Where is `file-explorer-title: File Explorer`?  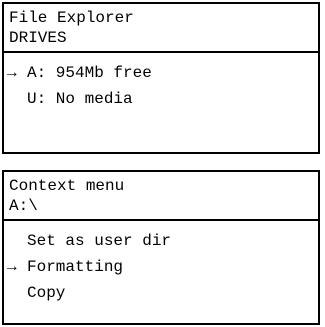 file-explorer-title: File Explorer is located at coordinates (71, 18).